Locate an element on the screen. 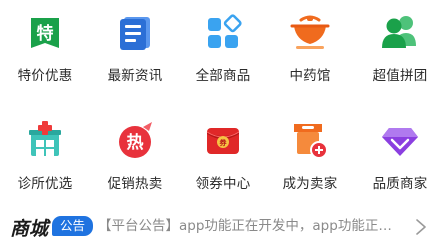 The image size is (445, 245). menu-item-hot-sale: 热 促销热卖 is located at coordinates (135, 153).